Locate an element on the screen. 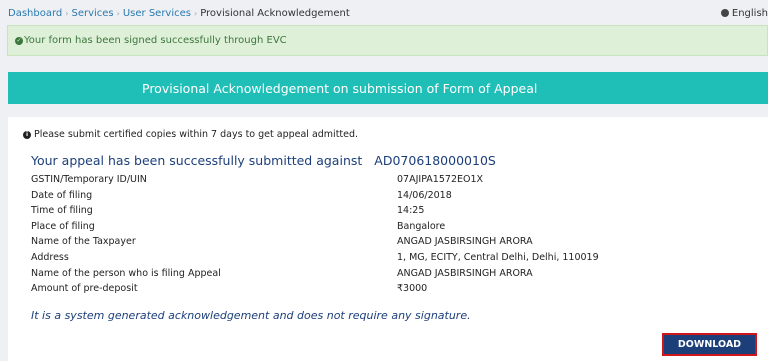 This screenshot has height=361, width=768. globe-icon is located at coordinates (724, 13).